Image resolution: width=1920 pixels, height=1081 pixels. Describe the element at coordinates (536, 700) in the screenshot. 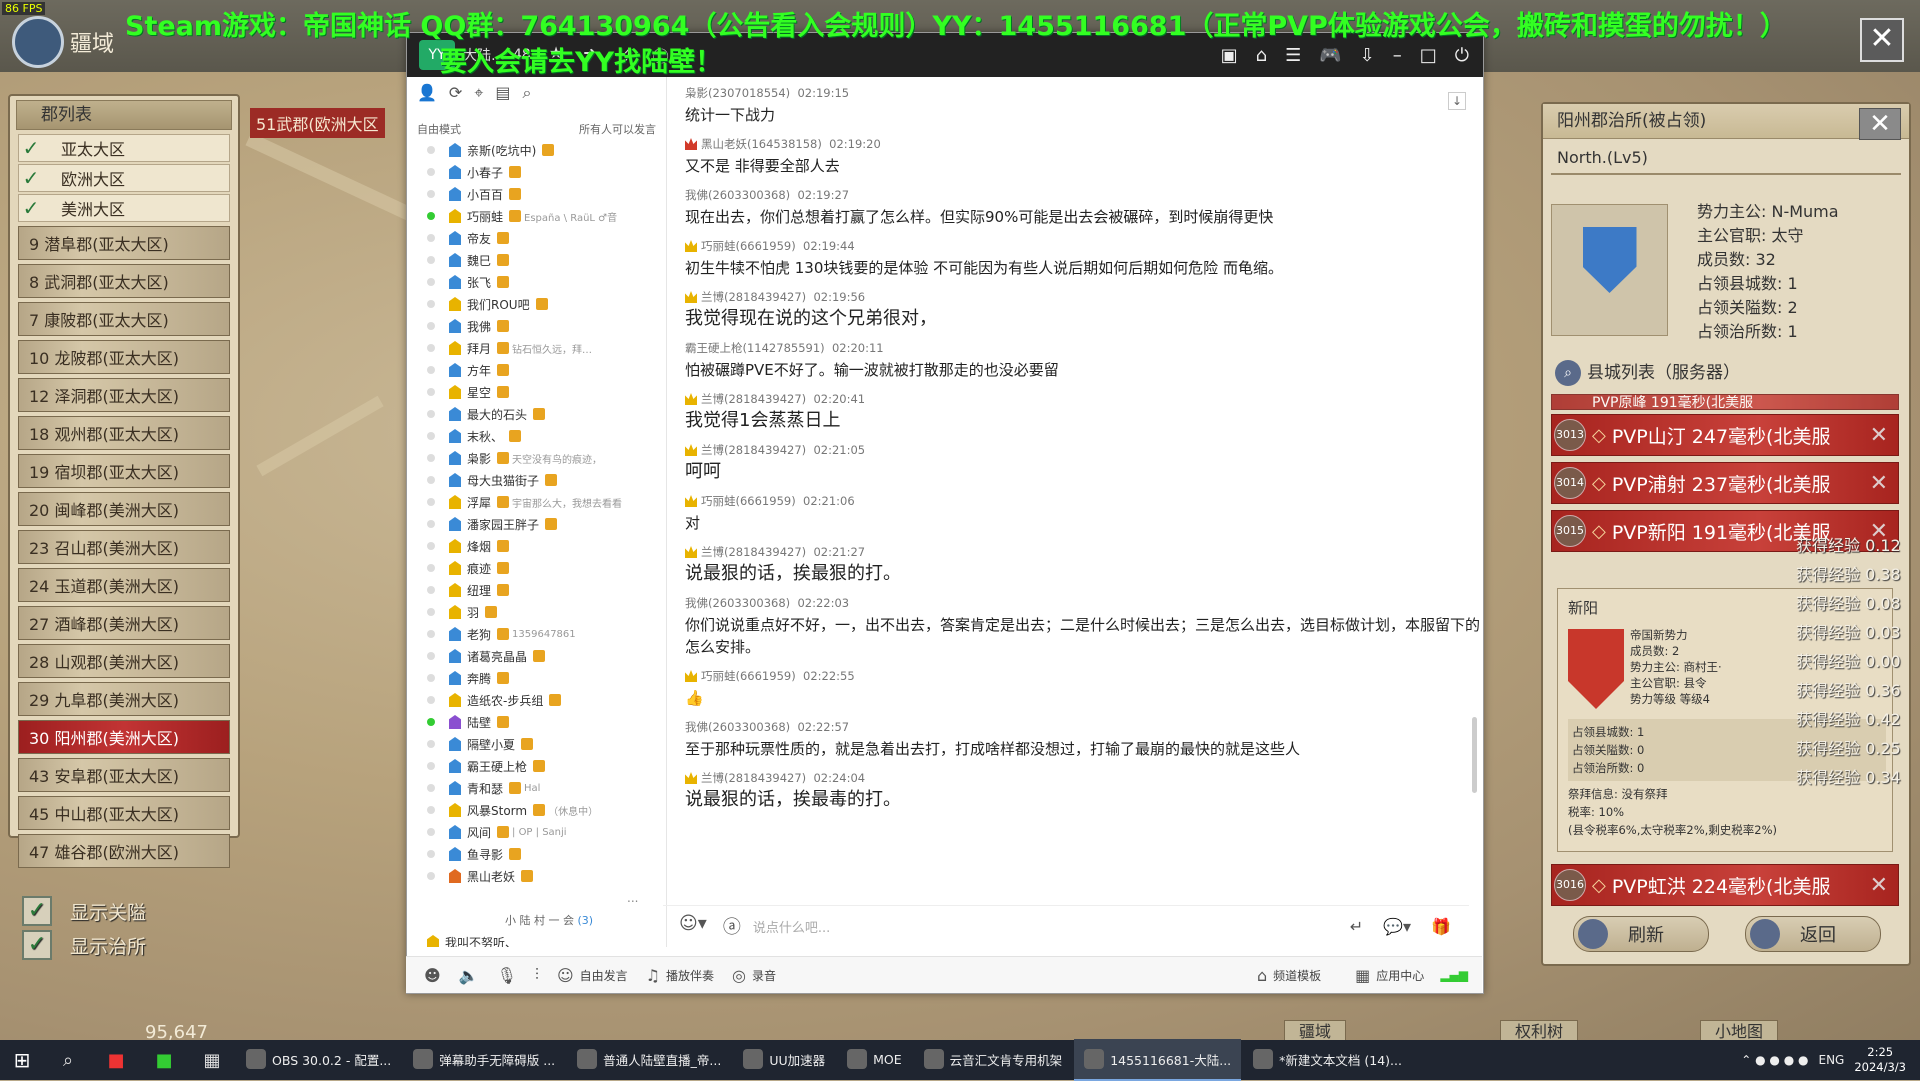

I see `member-row: 造纸农-步兵组` at that location.